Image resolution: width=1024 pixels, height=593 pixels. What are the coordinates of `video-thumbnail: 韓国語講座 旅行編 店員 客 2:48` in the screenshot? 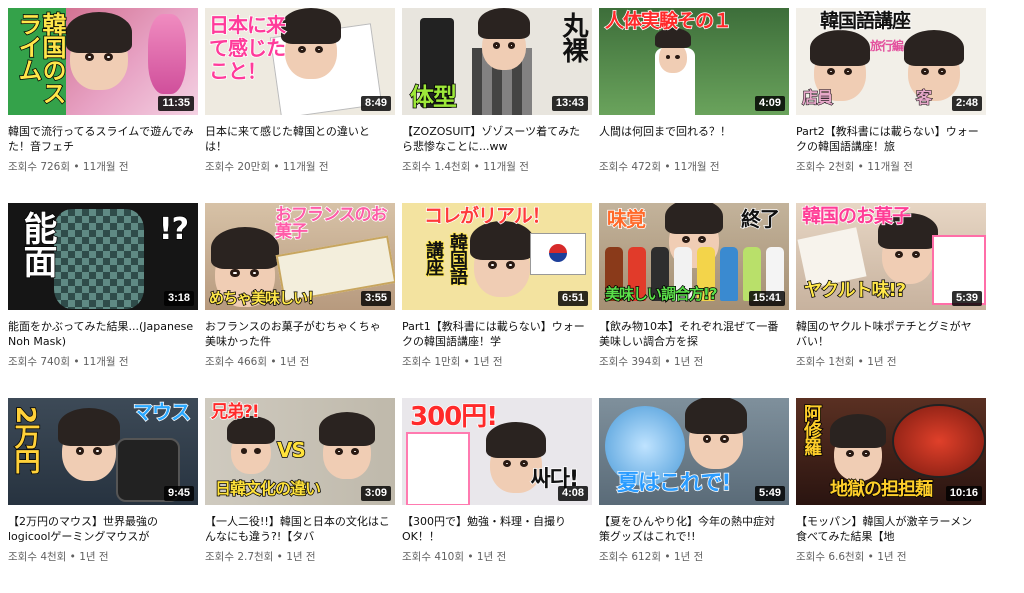 It's located at (891, 61).